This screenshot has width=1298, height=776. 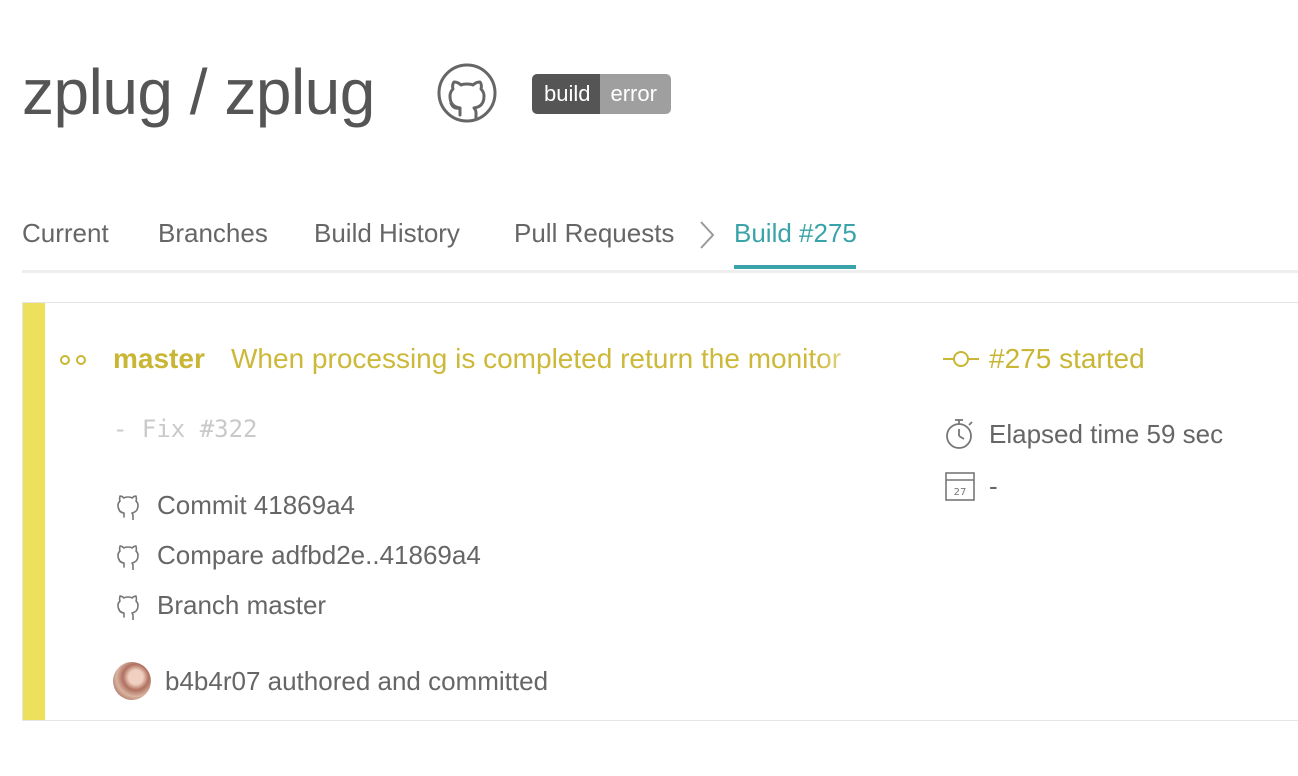 I want to click on tab-branches: Branches, so click(x=213, y=233).